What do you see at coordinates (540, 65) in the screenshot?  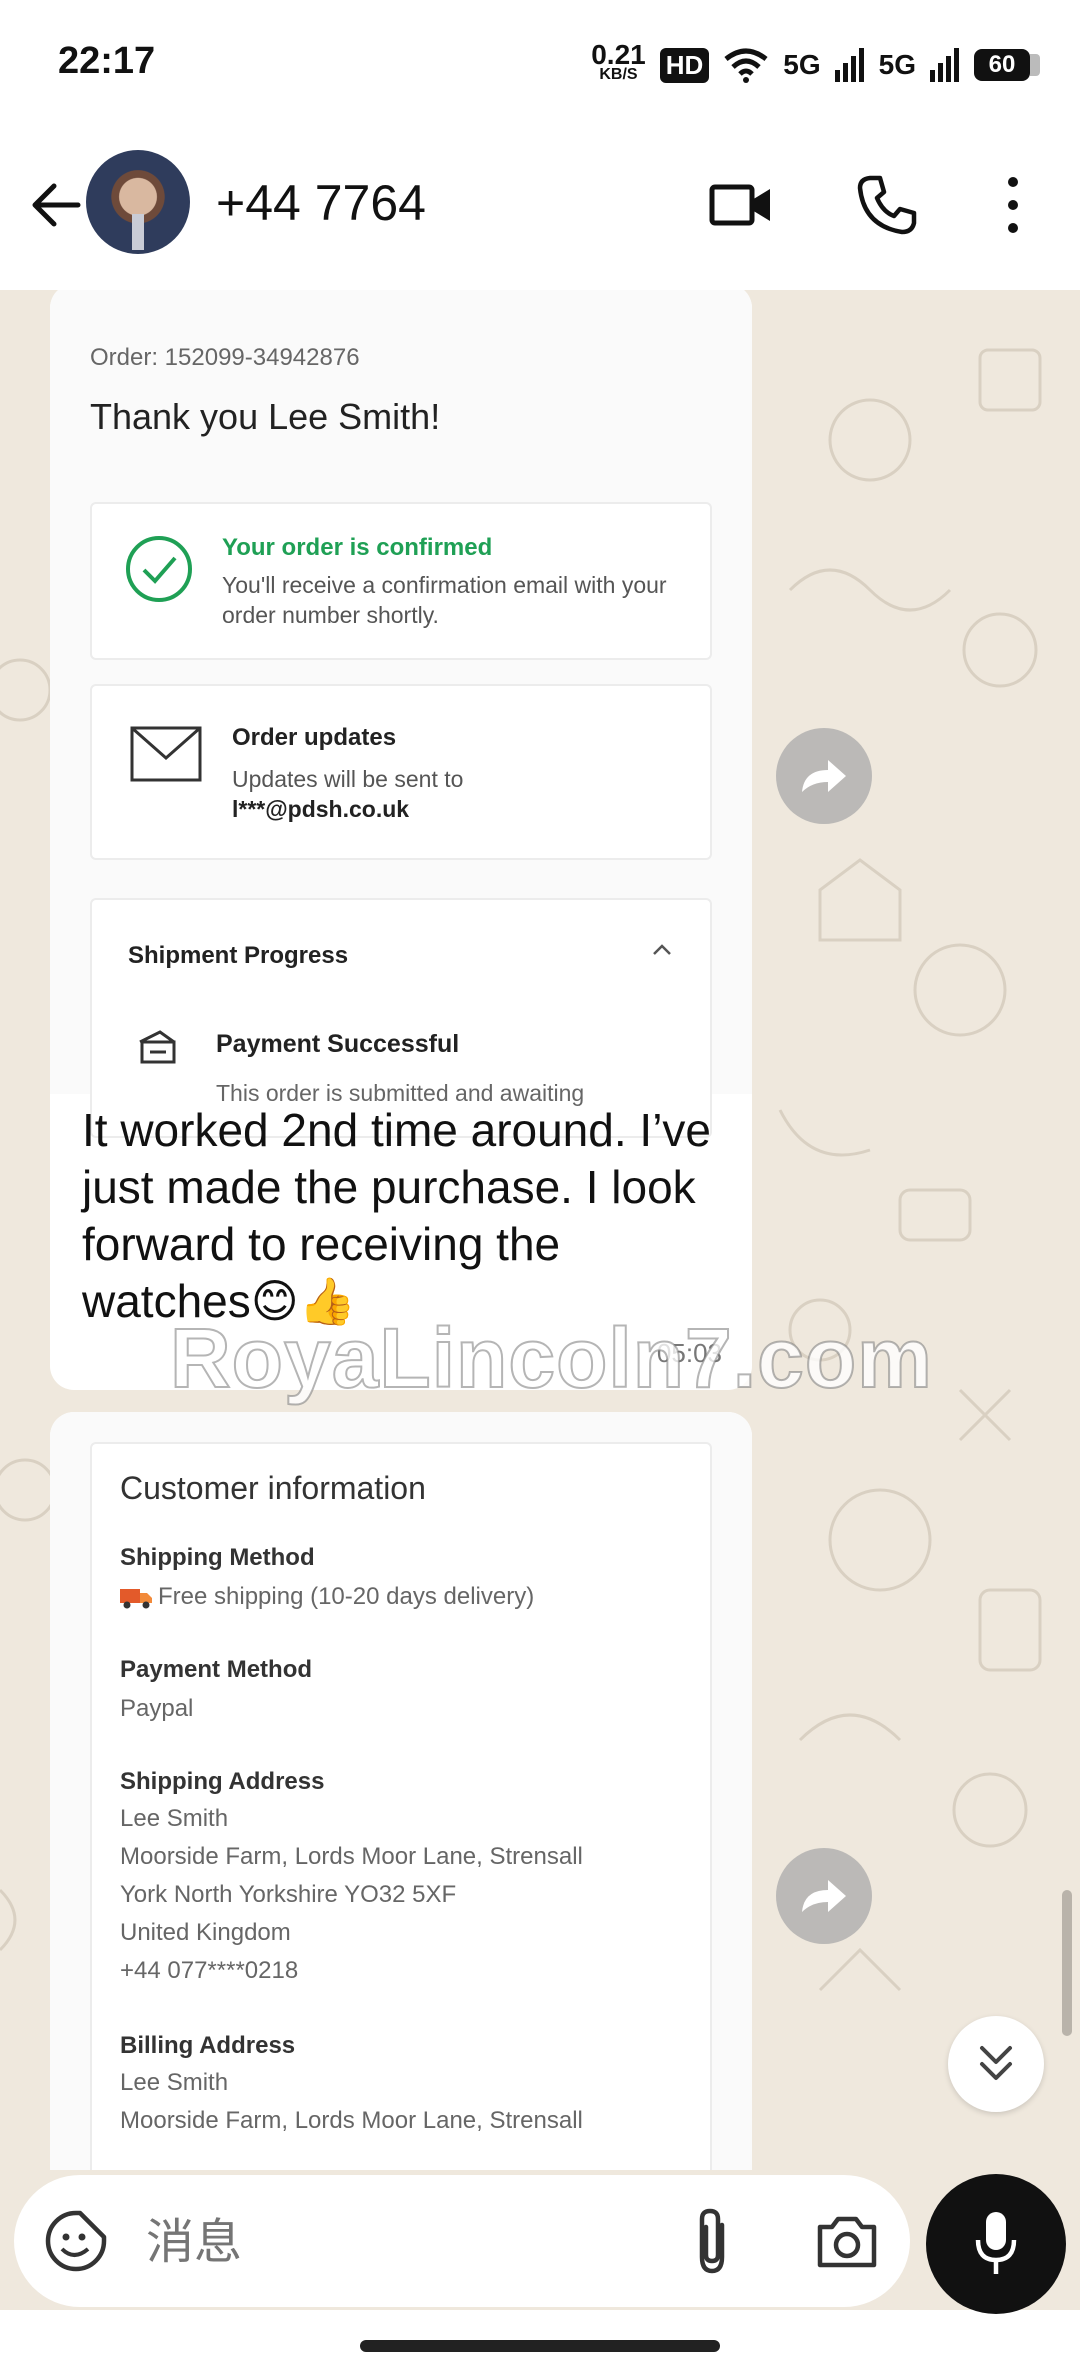 I see `status-bar: 22:17 0.21 KB/S HD 5G 5G 60` at bounding box center [540, 65].